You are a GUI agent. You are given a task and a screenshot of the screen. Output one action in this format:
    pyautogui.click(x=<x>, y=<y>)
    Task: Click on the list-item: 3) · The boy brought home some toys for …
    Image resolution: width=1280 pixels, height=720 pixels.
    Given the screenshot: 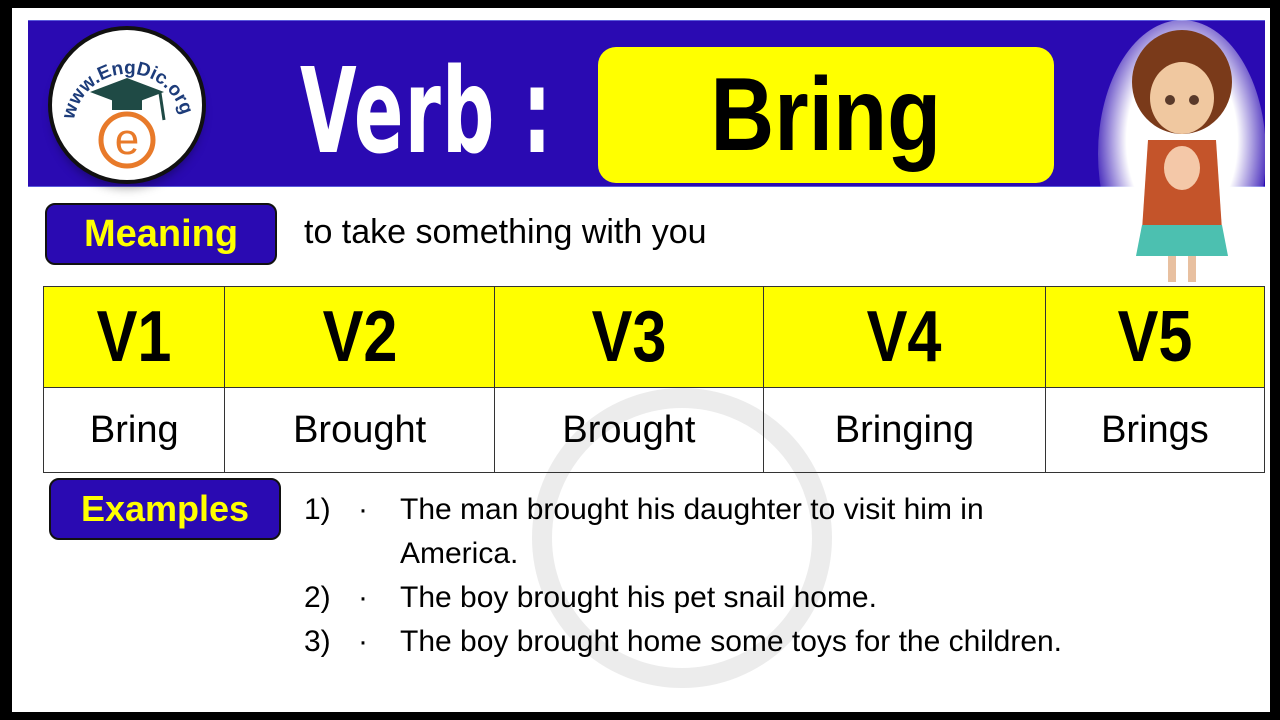 What is the action you would take?
    pyautogui.click(x=702, y=642)
    